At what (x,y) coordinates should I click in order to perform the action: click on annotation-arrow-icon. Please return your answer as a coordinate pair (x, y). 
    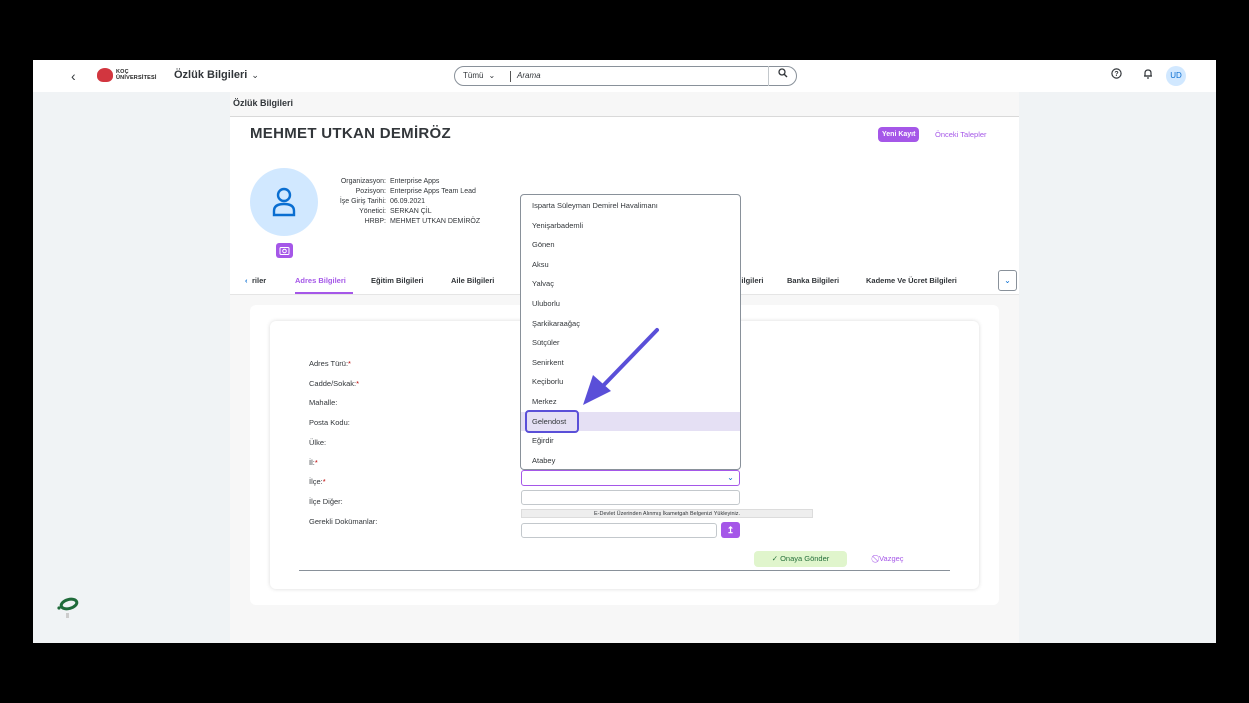
    Looking at the image, I should click on (621, 366).